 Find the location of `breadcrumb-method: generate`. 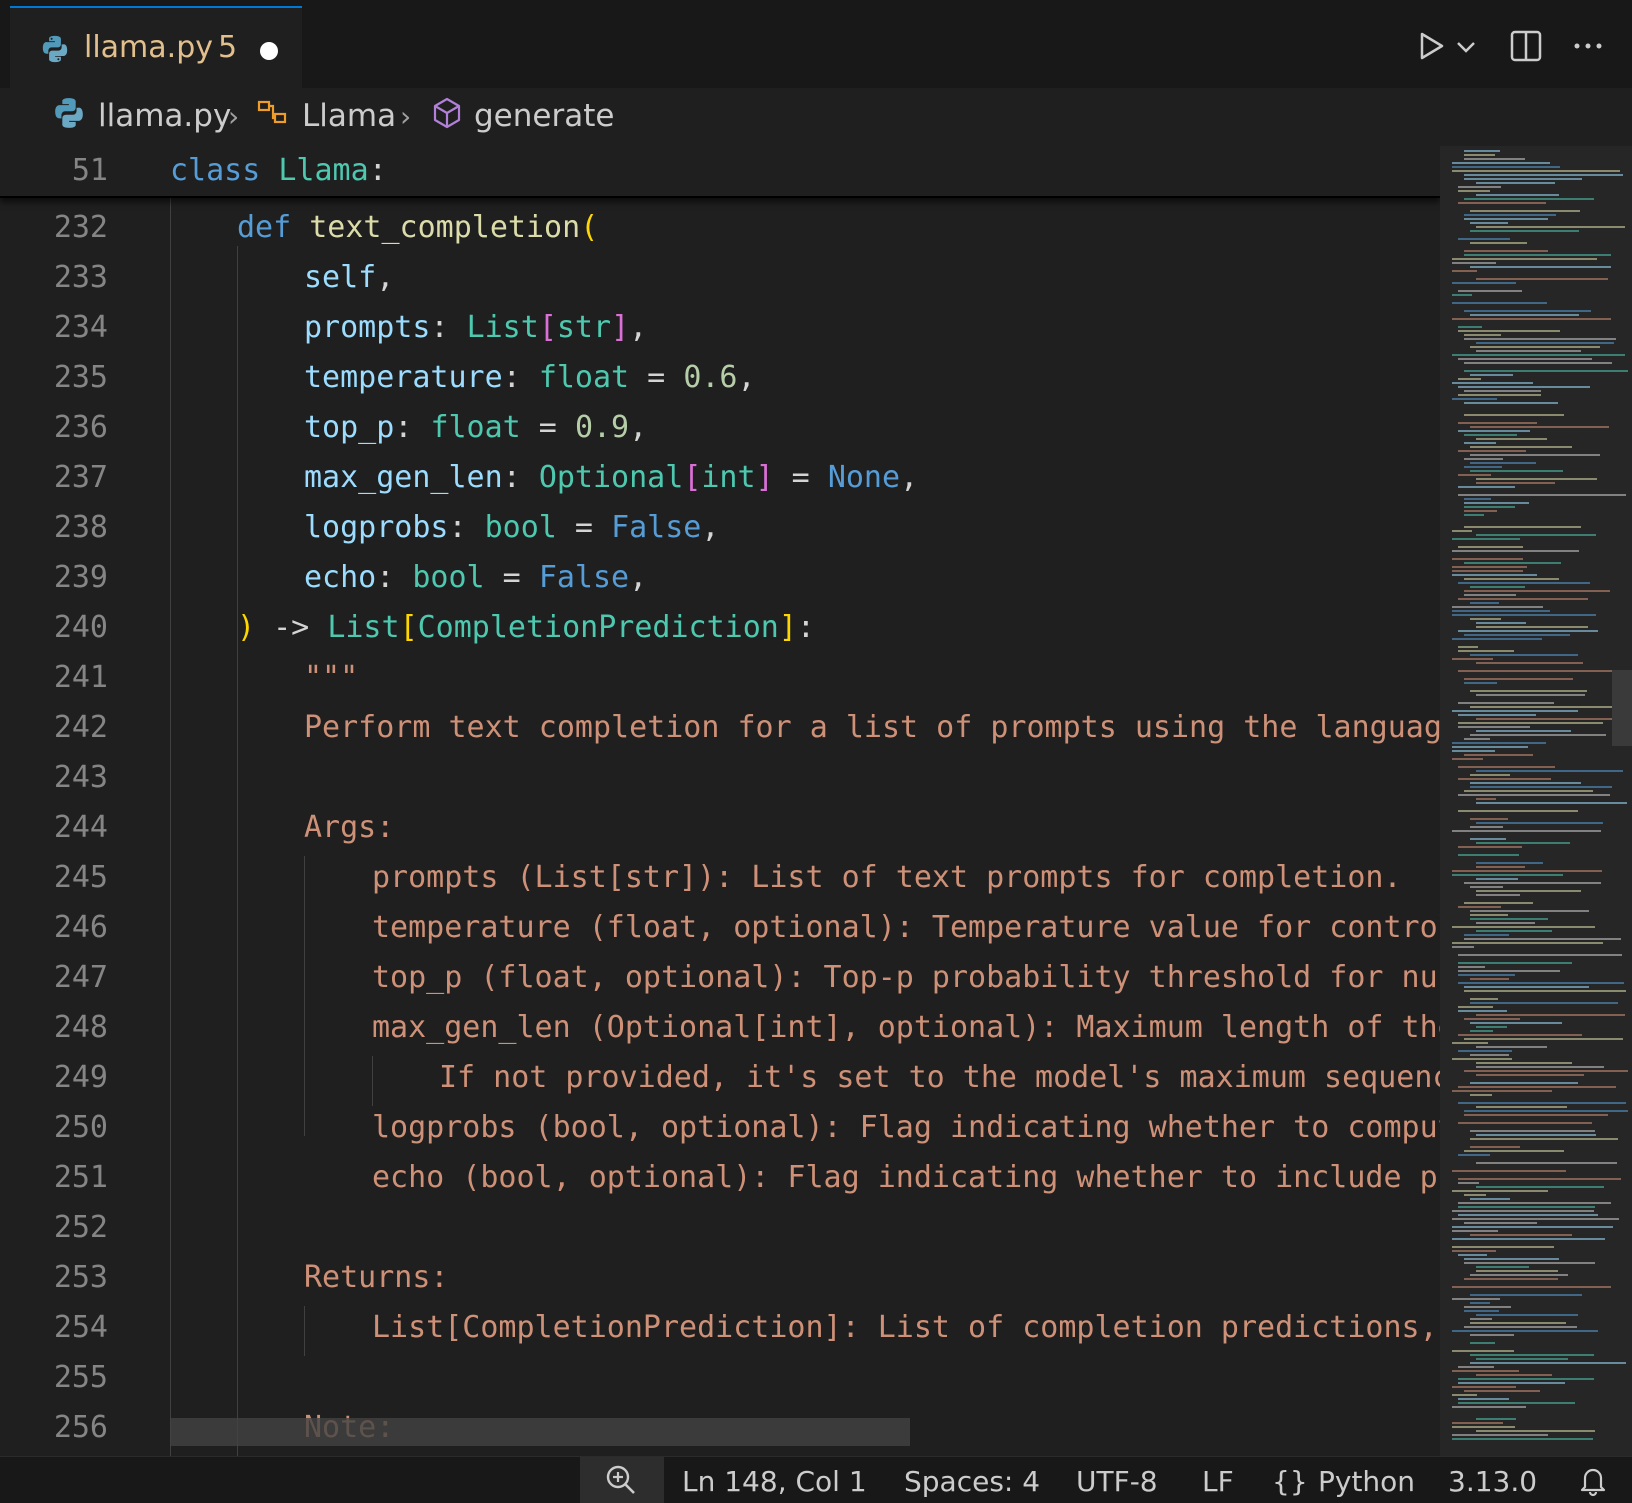

breadcrumb-method: generate is located at coordinates (544, 116).